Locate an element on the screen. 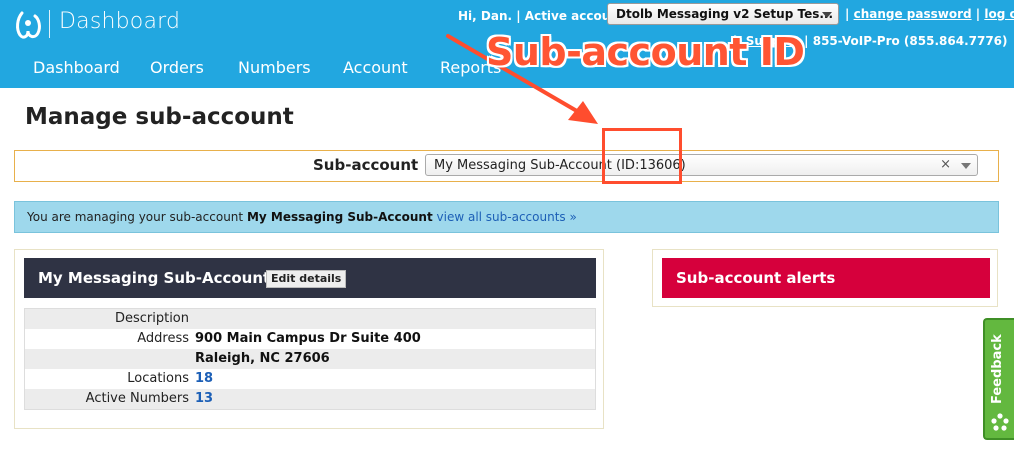 Image resolution: width=1014 pixels, height=470 pixels. greeting-text: Hi, Dan. | Active account: is located at coordinates (544, 16).